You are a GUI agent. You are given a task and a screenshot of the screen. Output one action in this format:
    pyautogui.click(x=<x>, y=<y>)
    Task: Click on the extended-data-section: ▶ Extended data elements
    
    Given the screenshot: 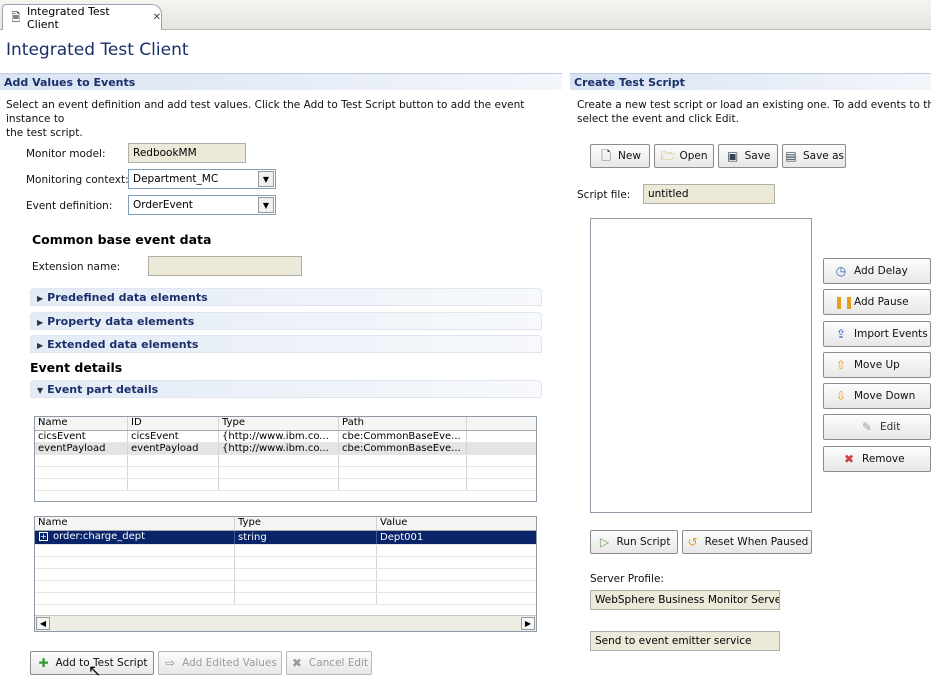 What is the action you would take?
    pyautogui.click(x=286, y=344)
    